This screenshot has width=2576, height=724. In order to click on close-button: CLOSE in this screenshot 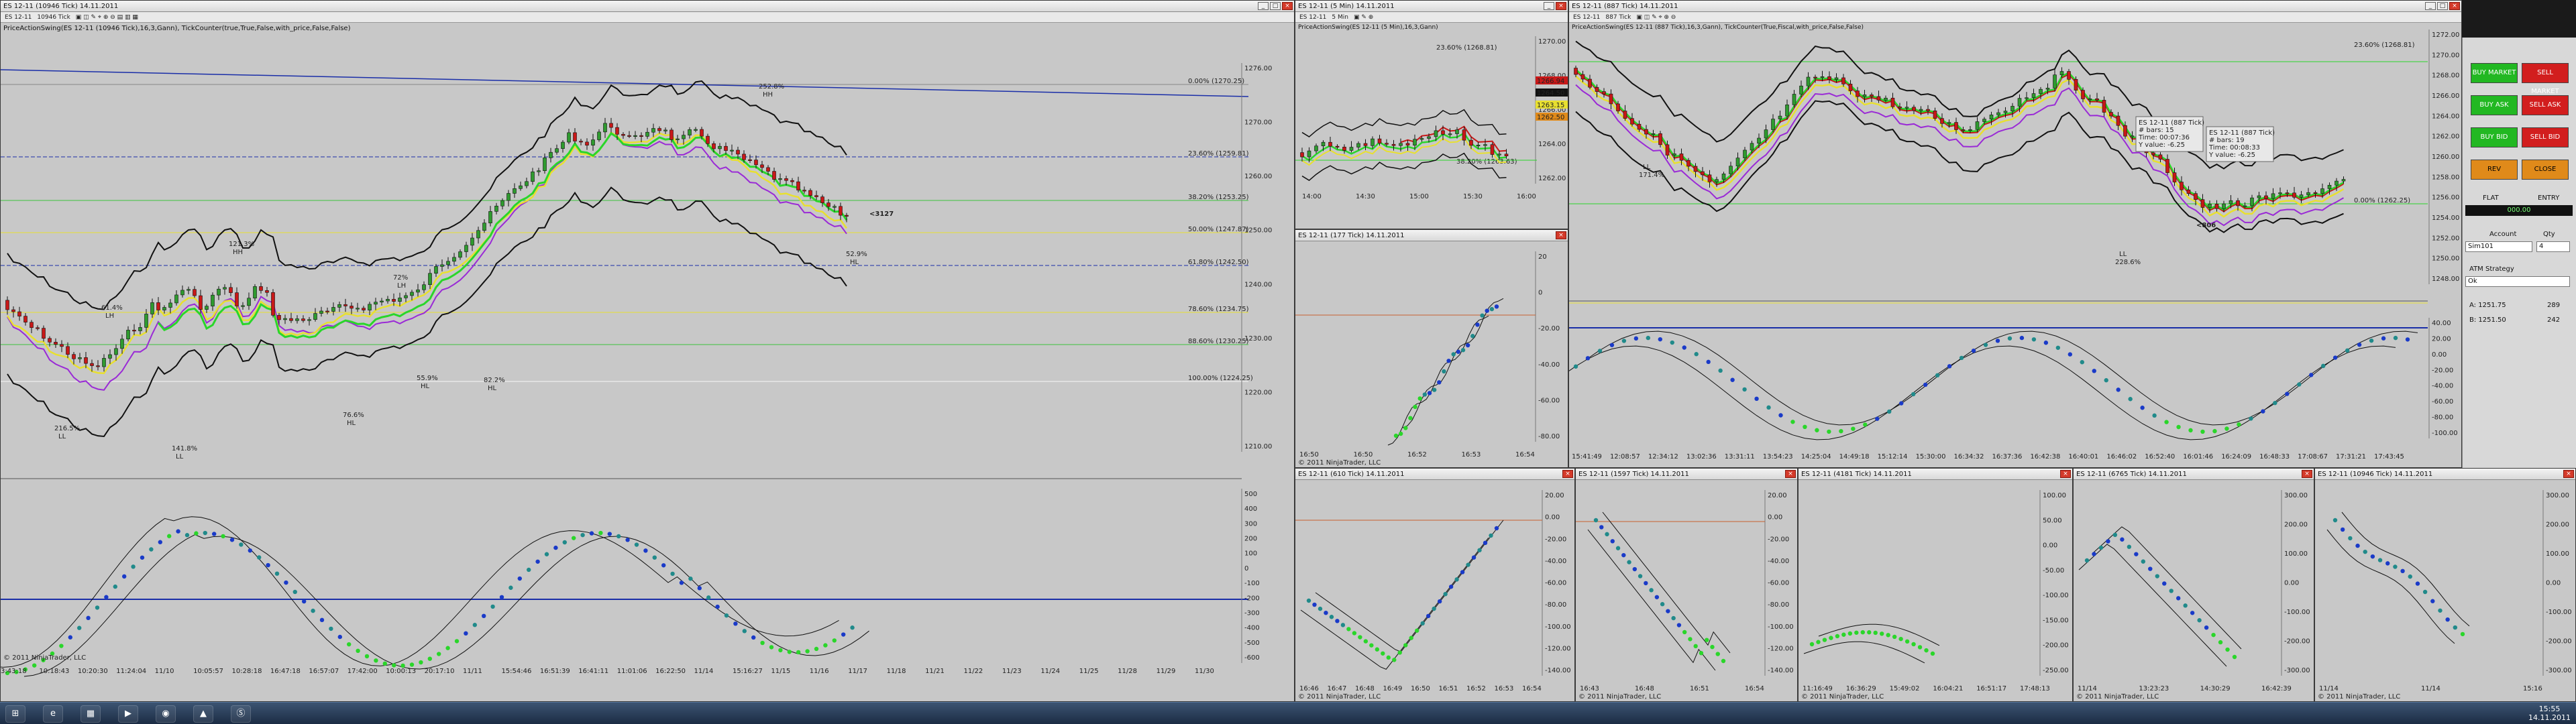, I will do `click(2545, 170)`.